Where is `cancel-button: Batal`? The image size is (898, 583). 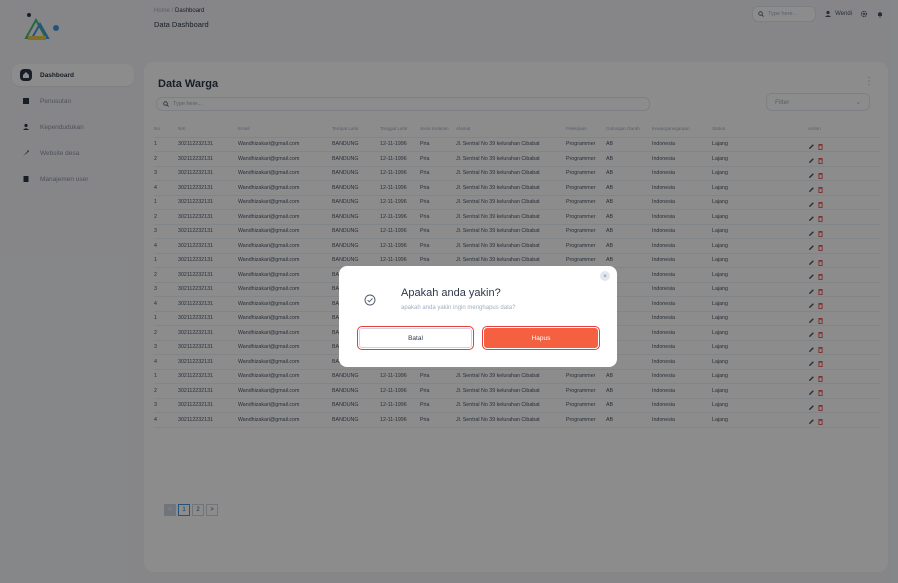
cancel-button: Batal is located at coordinates (415, 338).